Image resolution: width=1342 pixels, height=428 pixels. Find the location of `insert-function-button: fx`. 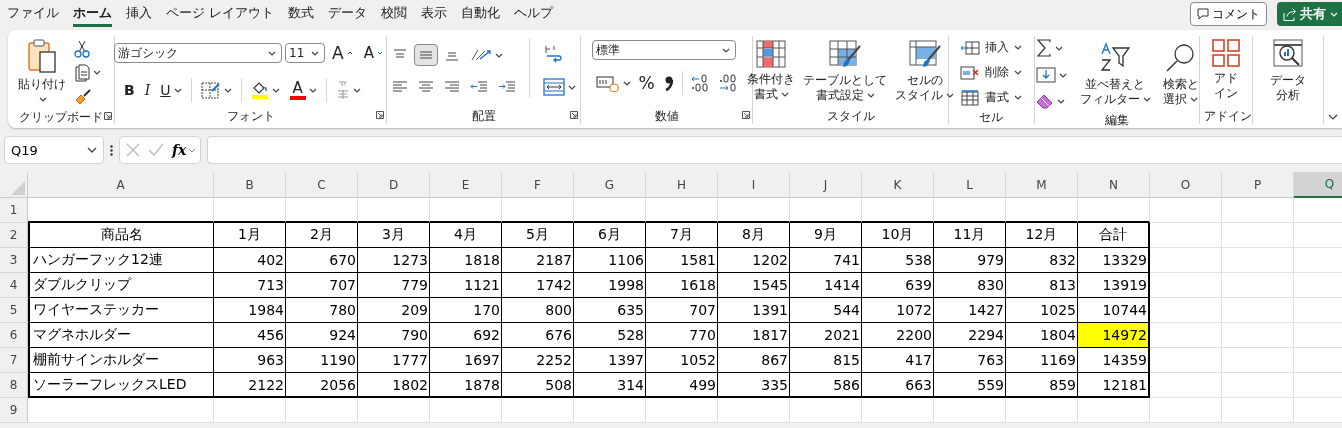

insert-function-button: fx is located at coordinates (184, 150).